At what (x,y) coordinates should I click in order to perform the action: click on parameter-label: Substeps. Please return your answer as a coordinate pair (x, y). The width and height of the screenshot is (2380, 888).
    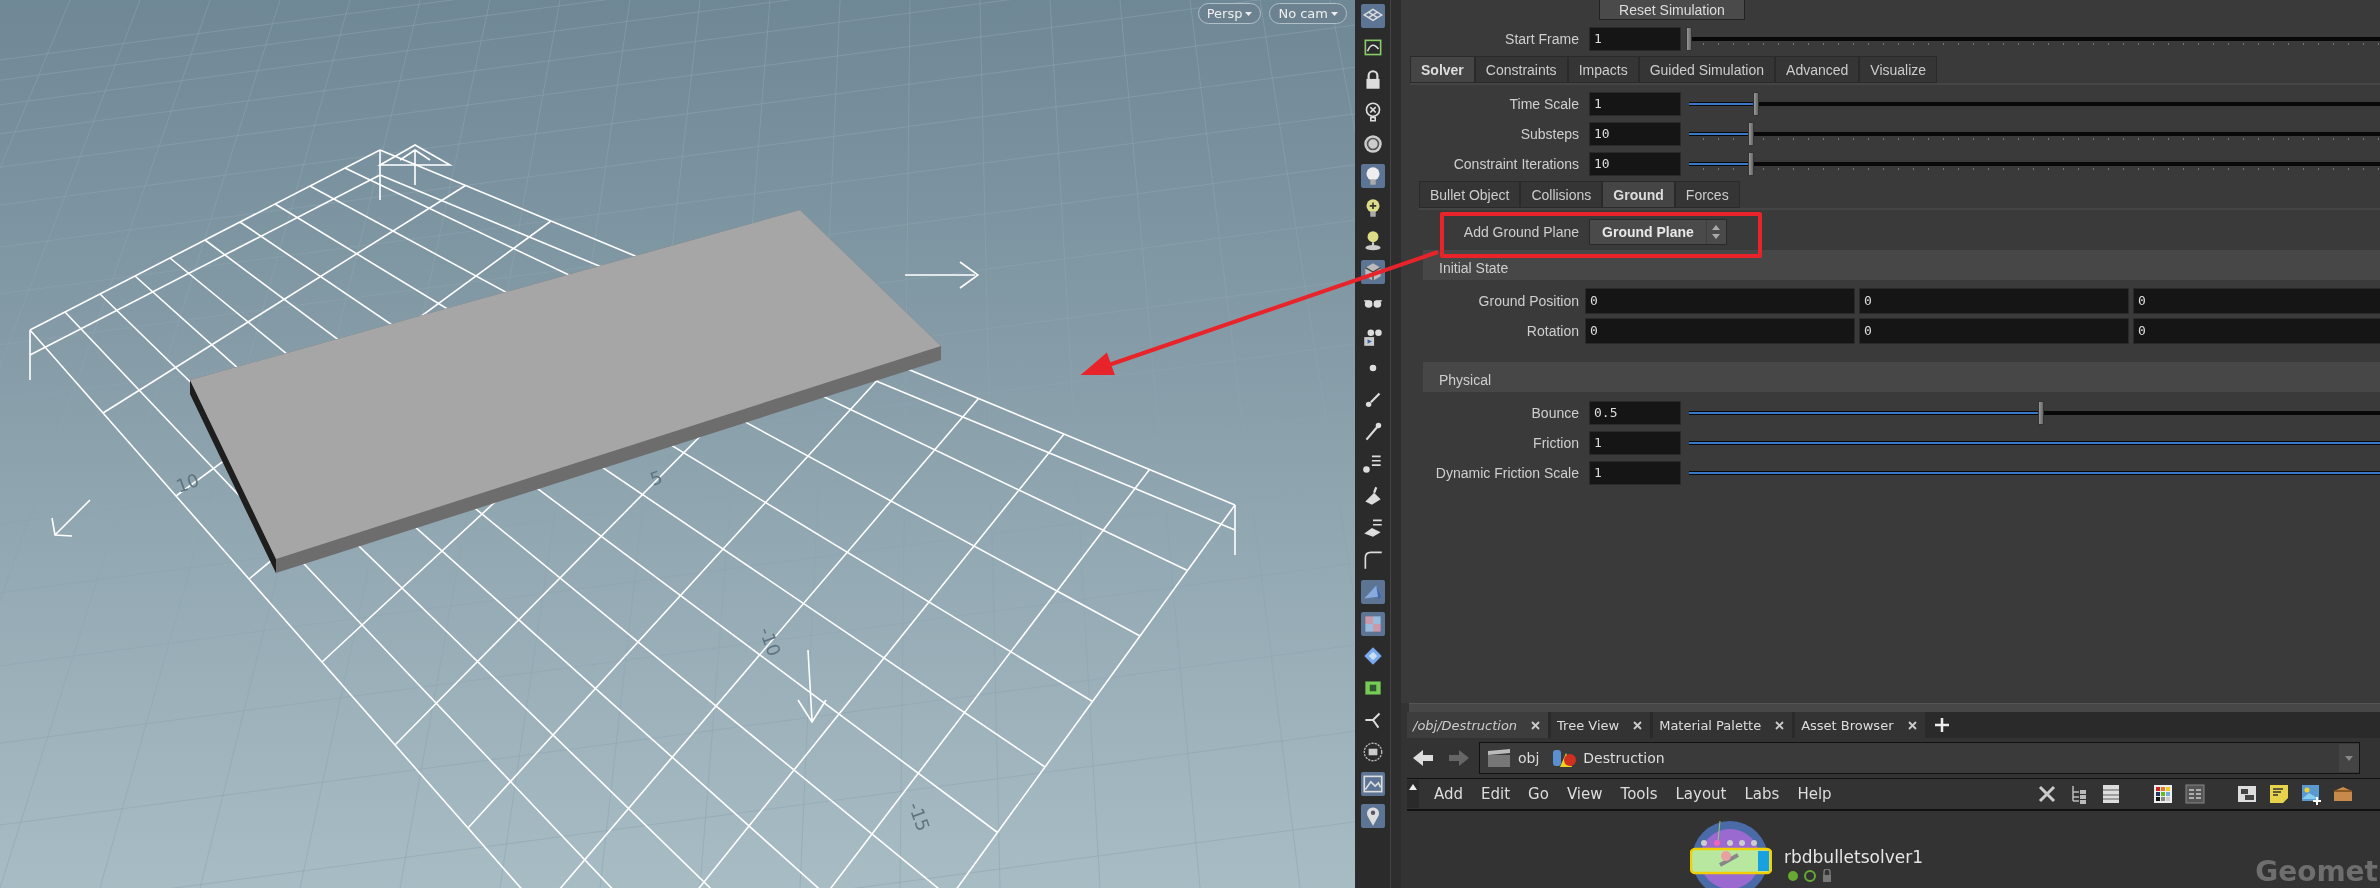
    Looking at the image, I should click on (1549, 134).